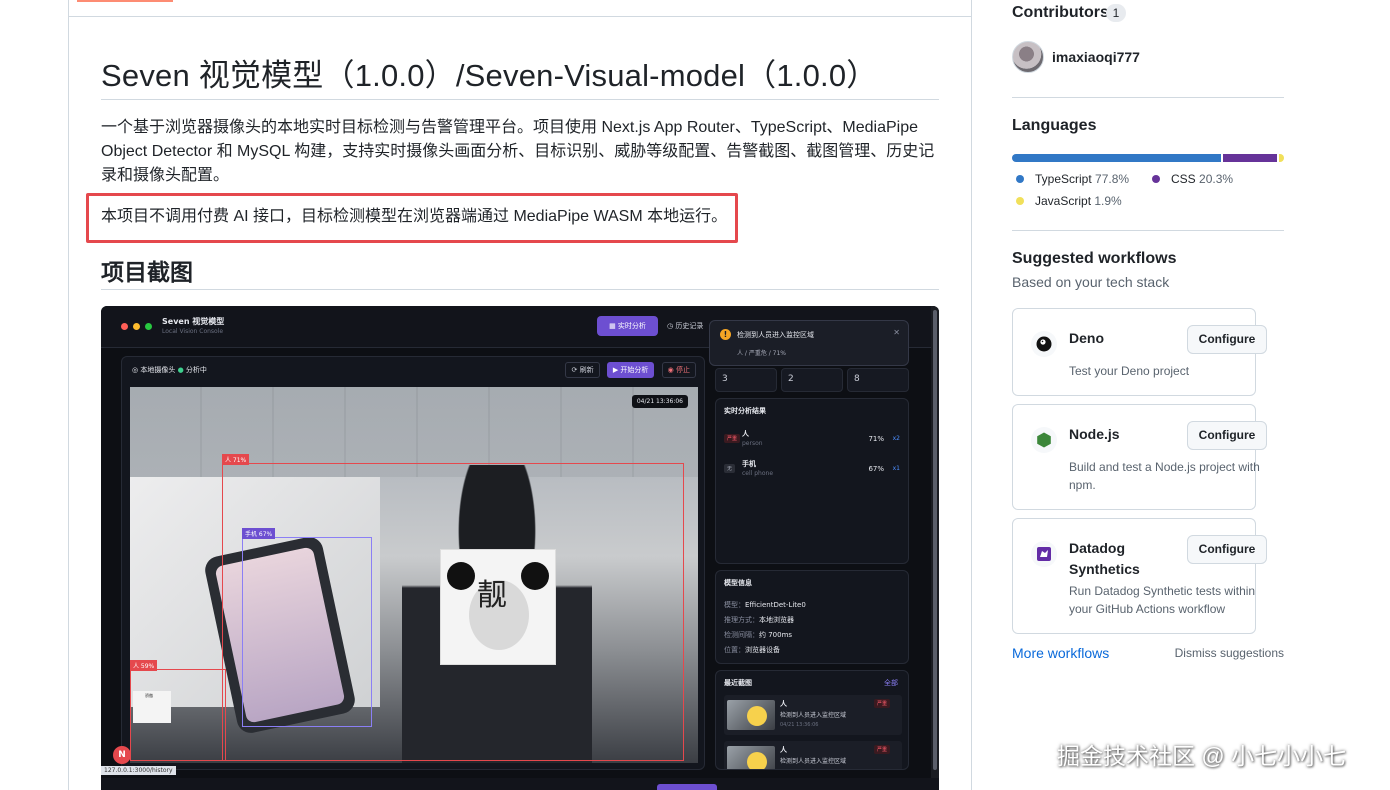 The width and height of the screenshot is (1390, 790). I want to click on workflow-name: Node.js, so click(1094, 434).